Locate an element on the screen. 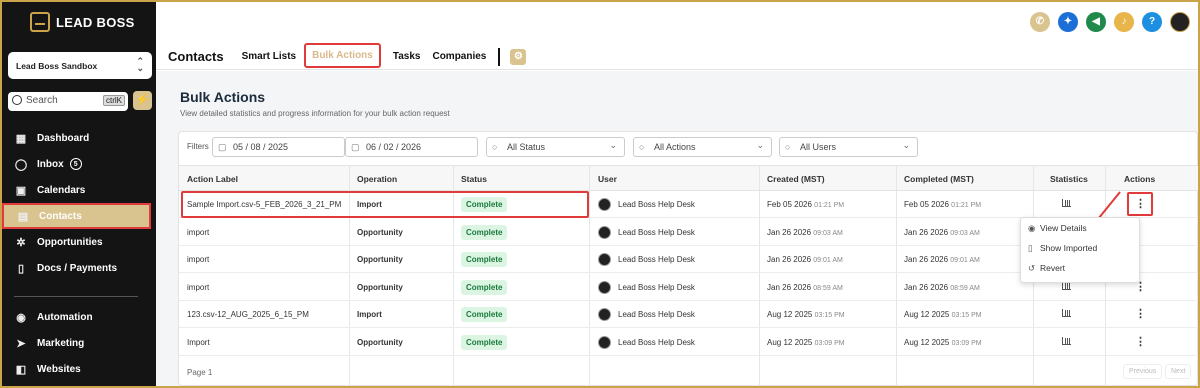 The height and width of the screenshot is (388, 1200). column-header: Completed (MST) is located at coordinates (939, 179).